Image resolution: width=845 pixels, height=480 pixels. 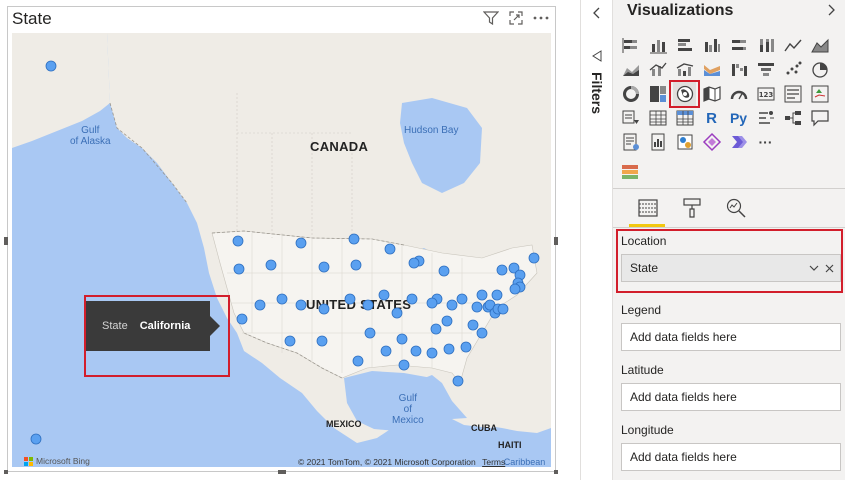 What do you see at coordinates (711, 46) in the screenshot?
I see `clustered-column-icon` at bounding box center [711, 46].